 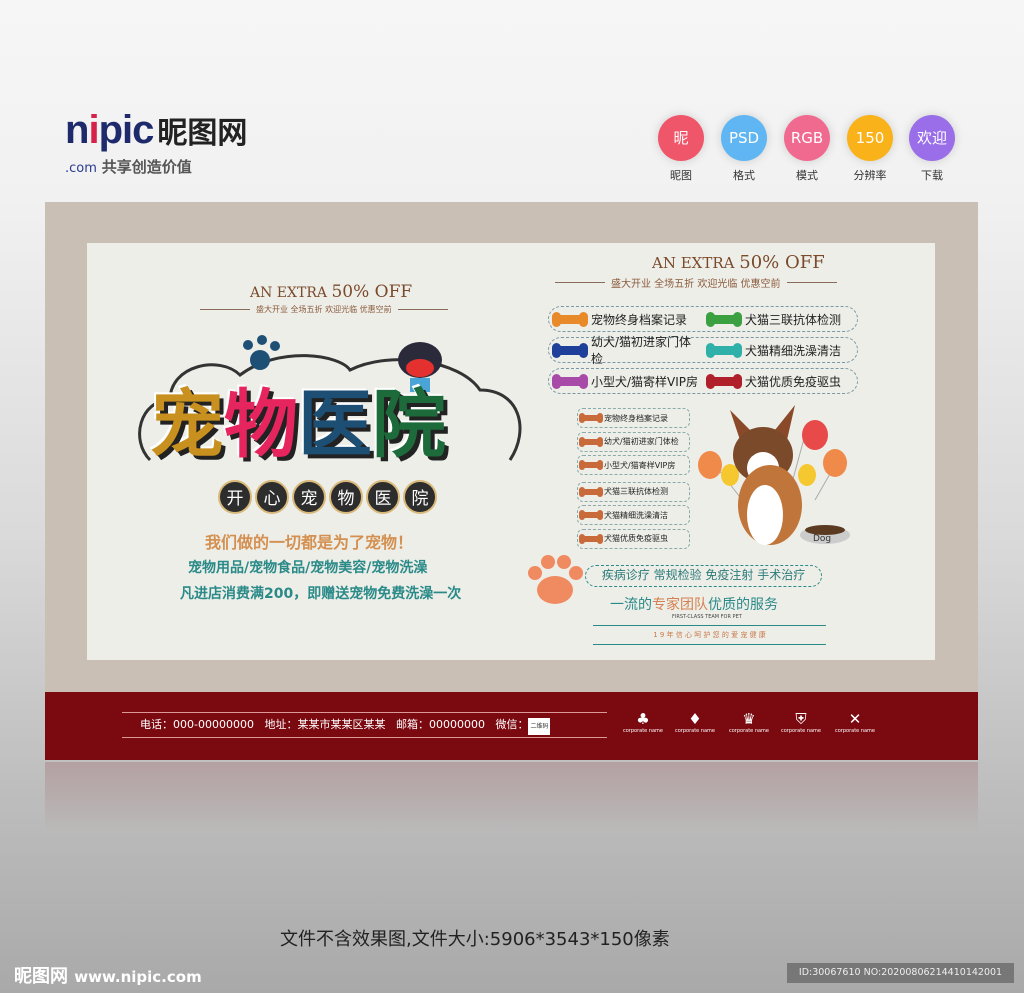 I want to click on badge-label: 昵图, so click(x=681, y=175).